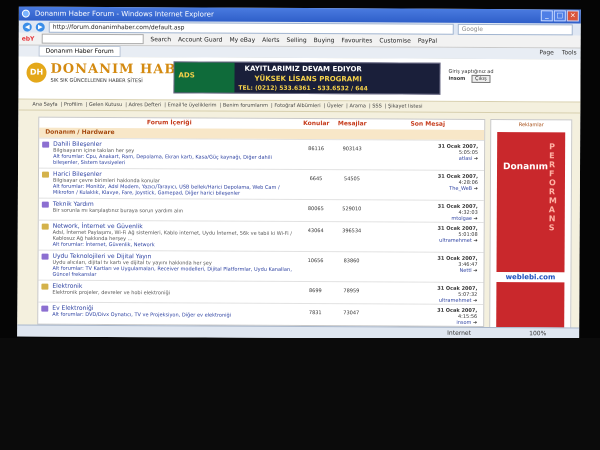 Image resolution: width=600 pixels, height=450 pixels. I want to click on post-count: 396534, so click(352, 231).